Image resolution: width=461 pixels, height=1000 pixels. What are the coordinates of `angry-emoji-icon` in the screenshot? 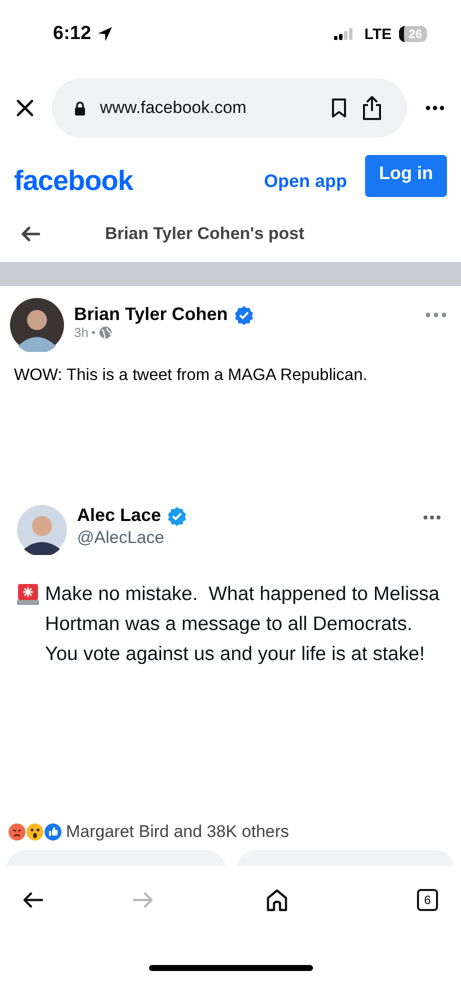 It's located at (17, 832).